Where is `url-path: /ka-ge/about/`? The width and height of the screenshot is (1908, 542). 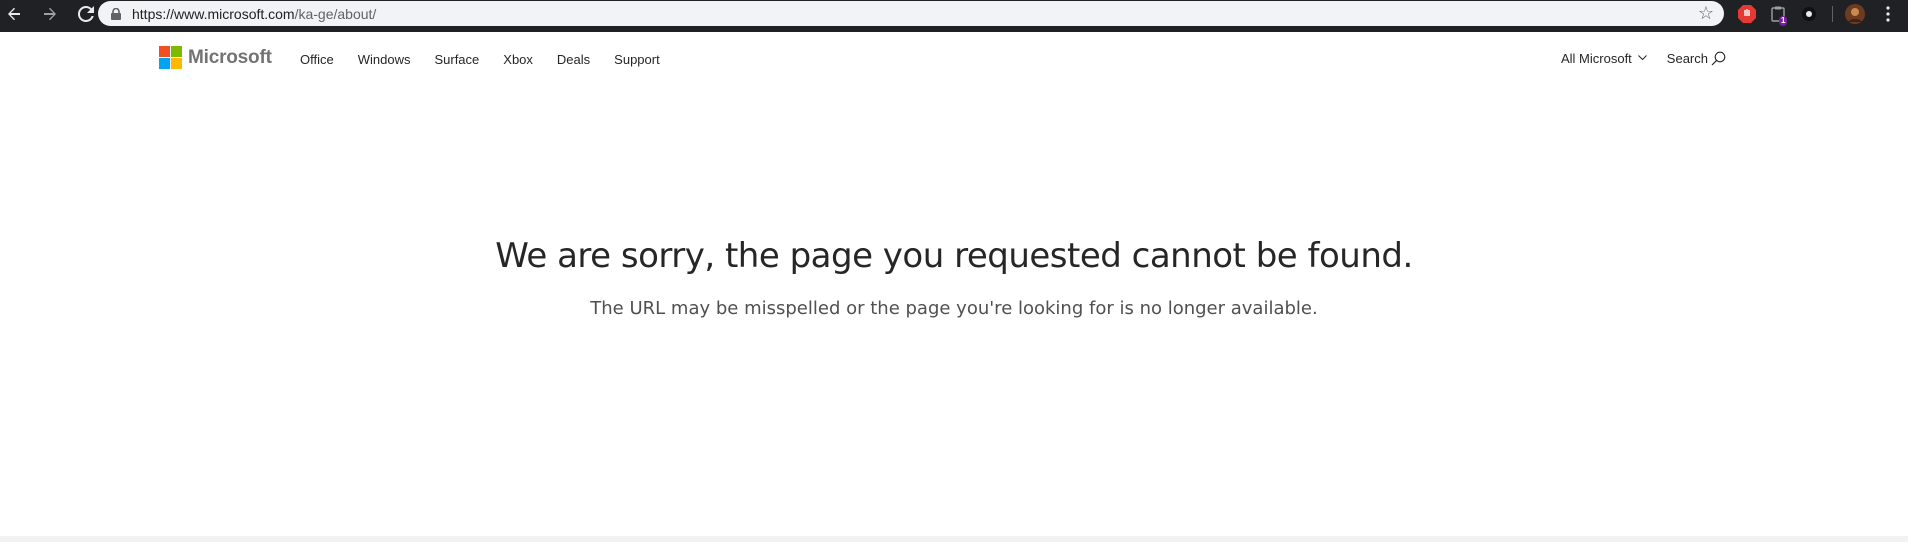 url-path: /ka-ge/about/ is located at coordinates (335, 13).